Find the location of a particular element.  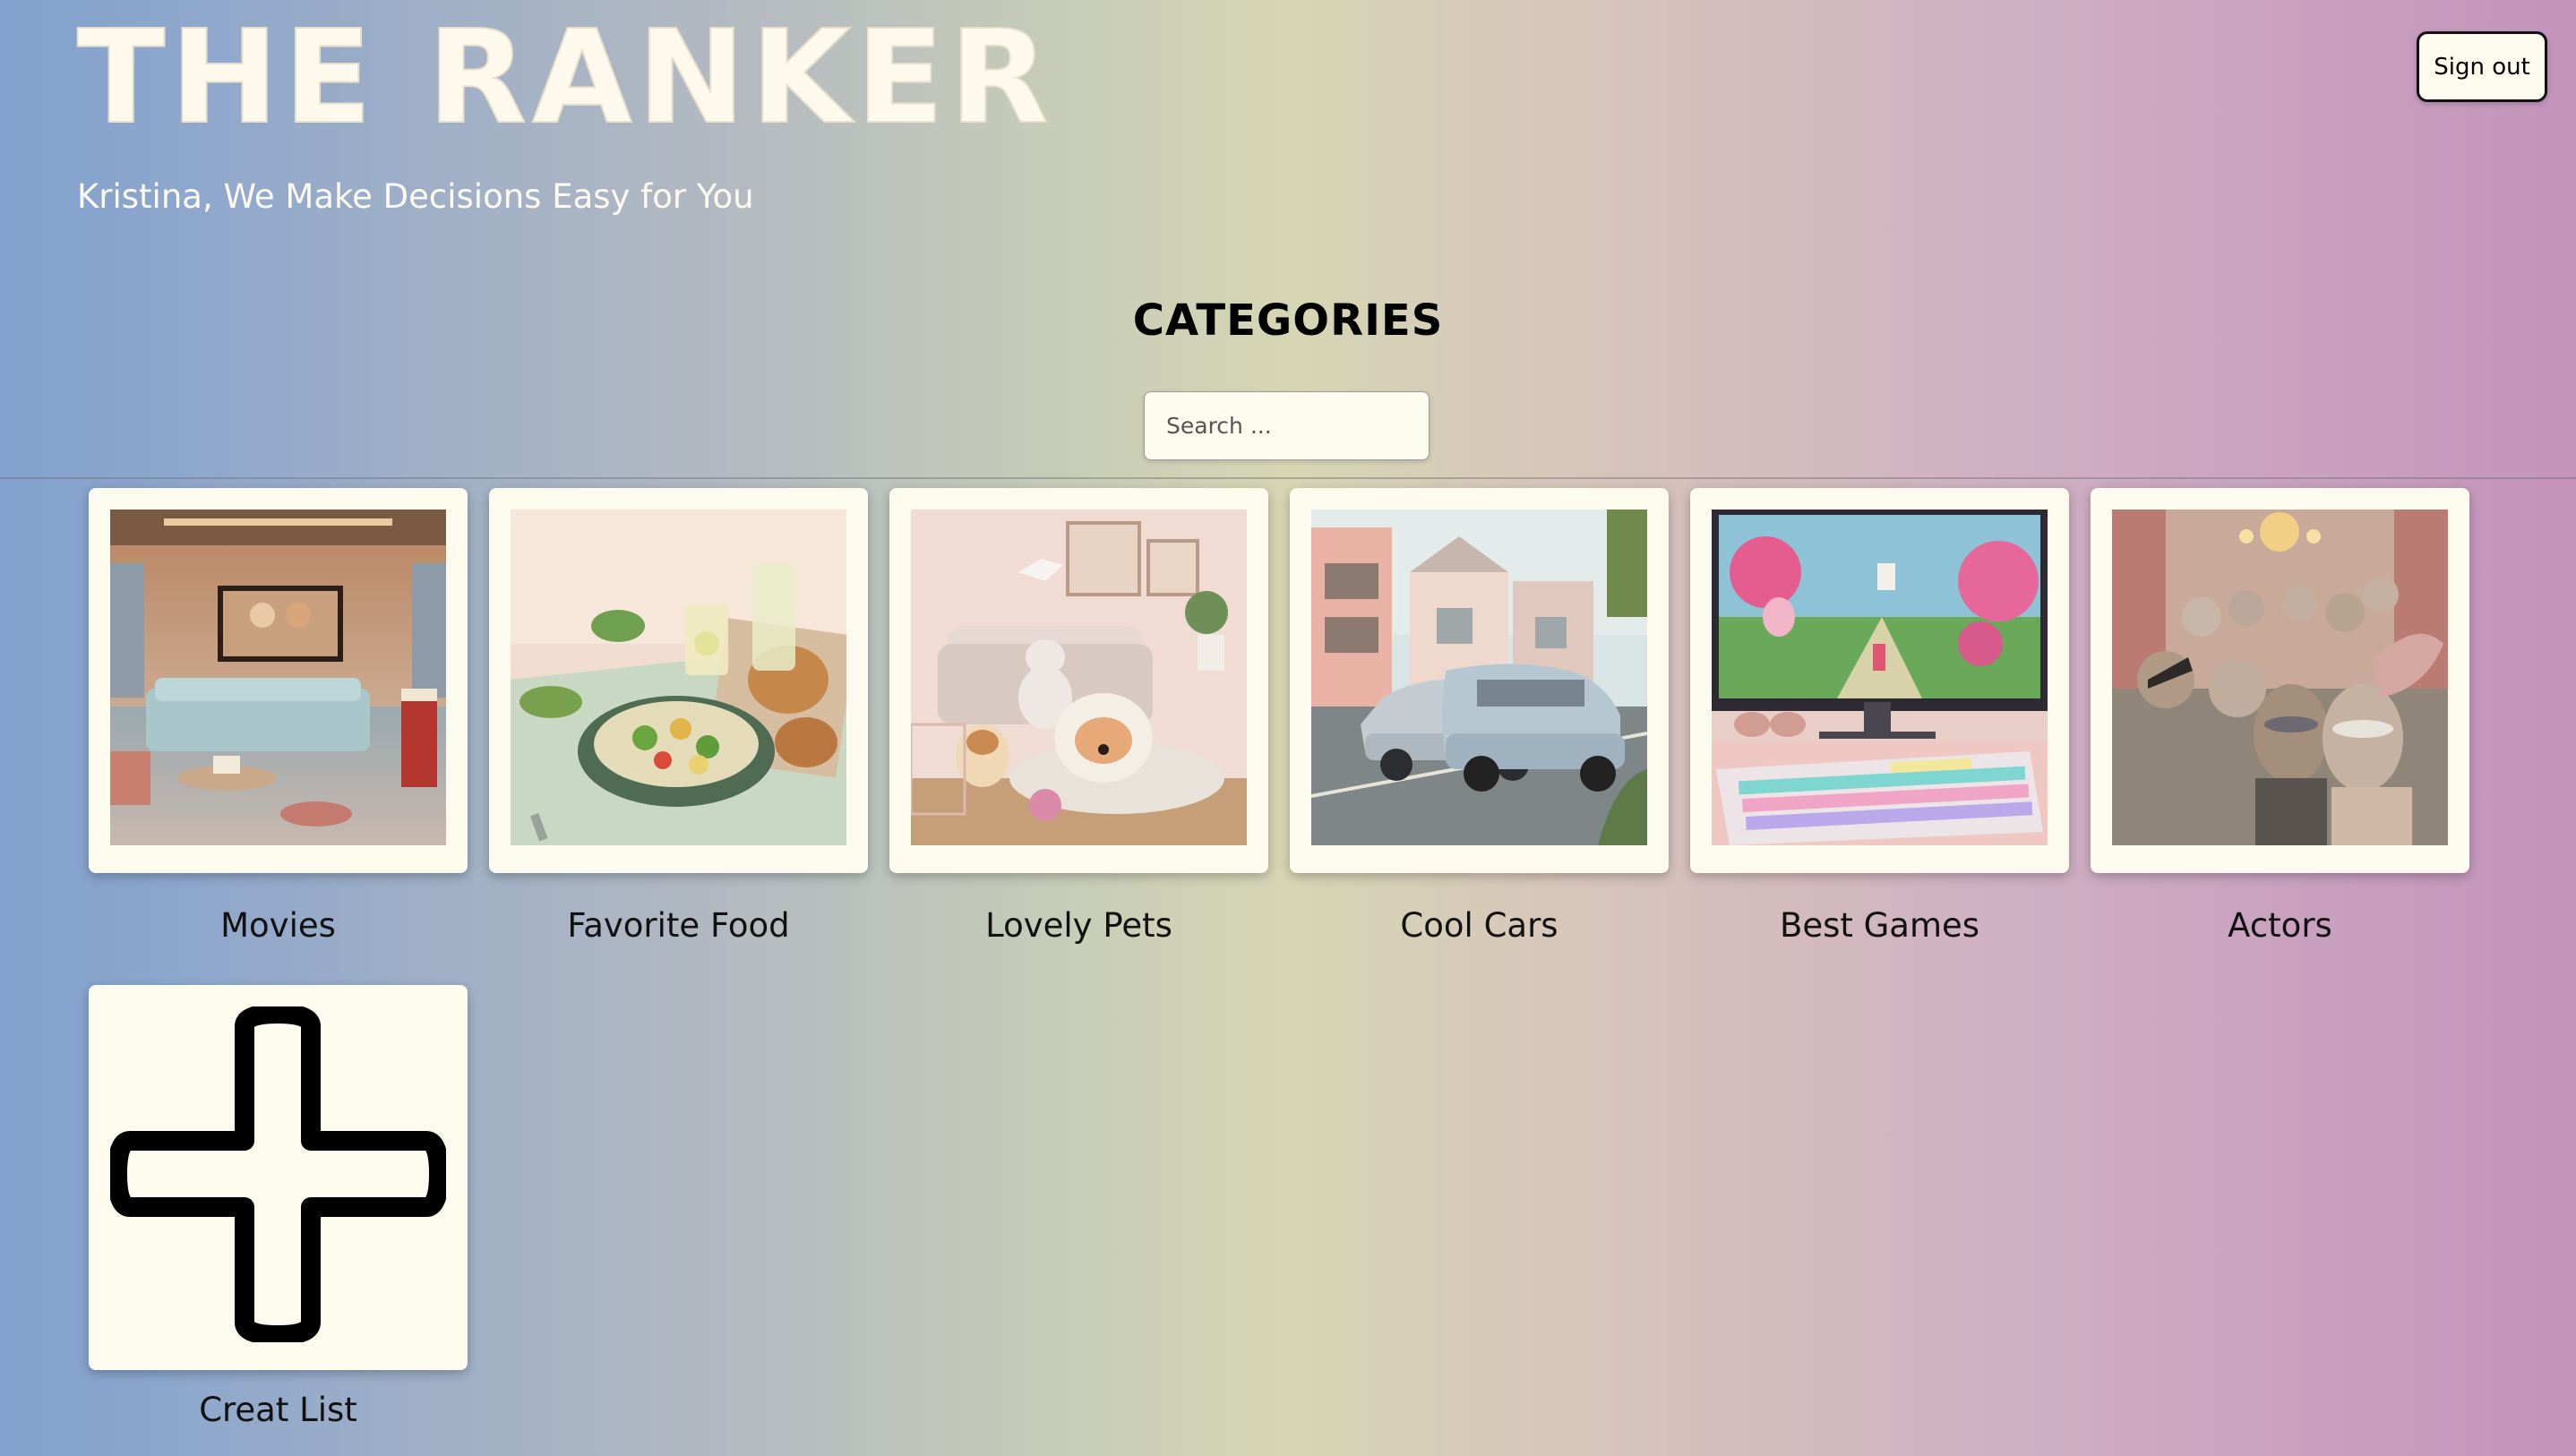

section-title: CATEGORIES is located at coordinates (1288, 320).